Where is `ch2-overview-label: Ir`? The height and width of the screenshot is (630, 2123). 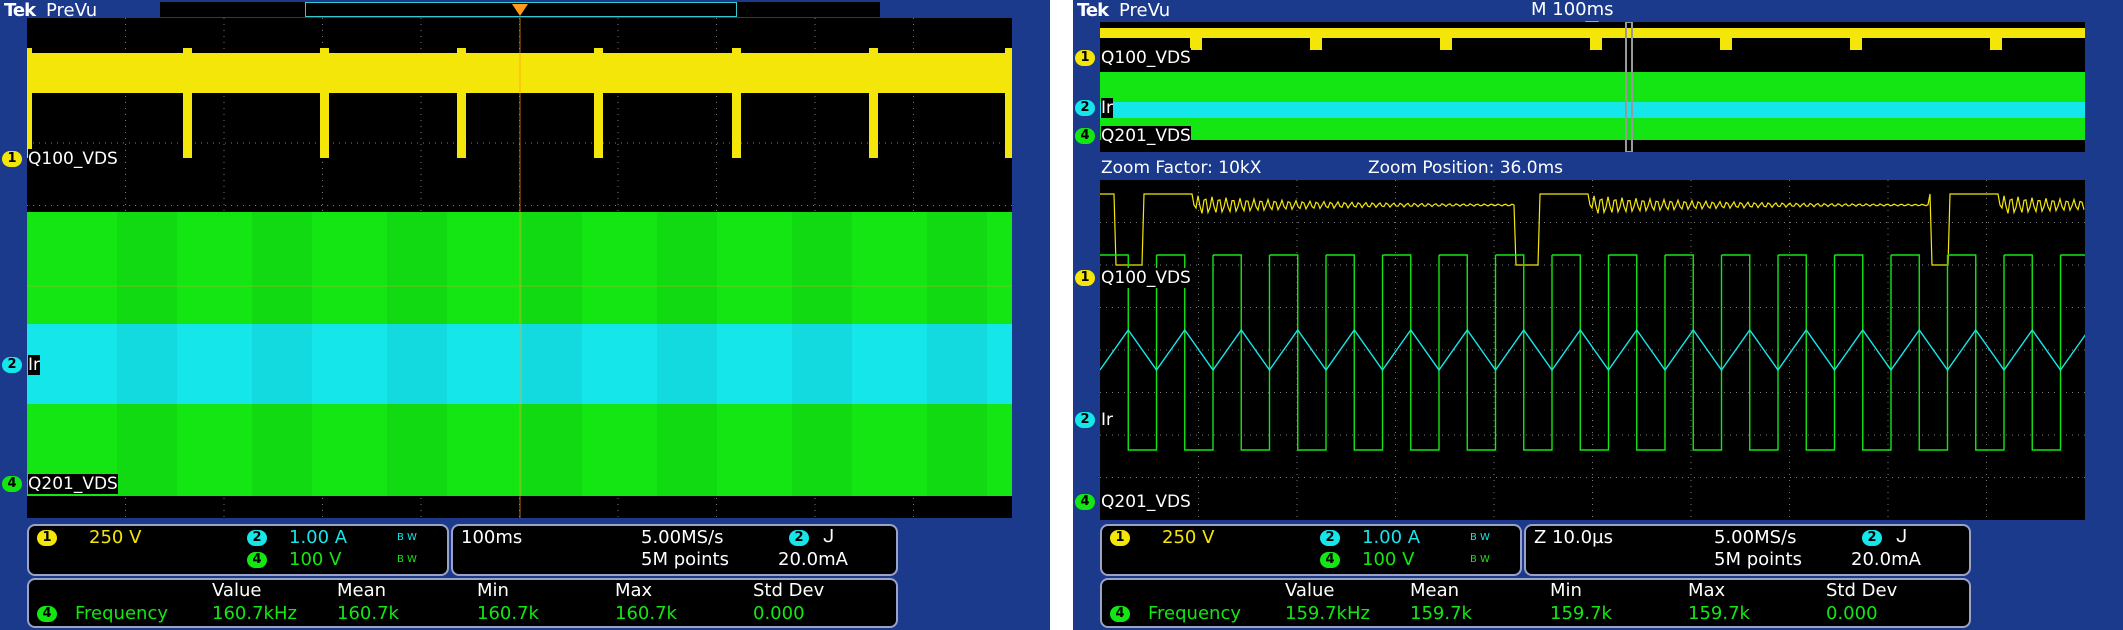
ch2-overview-label: Ir is located at coordinates (1107, 108).